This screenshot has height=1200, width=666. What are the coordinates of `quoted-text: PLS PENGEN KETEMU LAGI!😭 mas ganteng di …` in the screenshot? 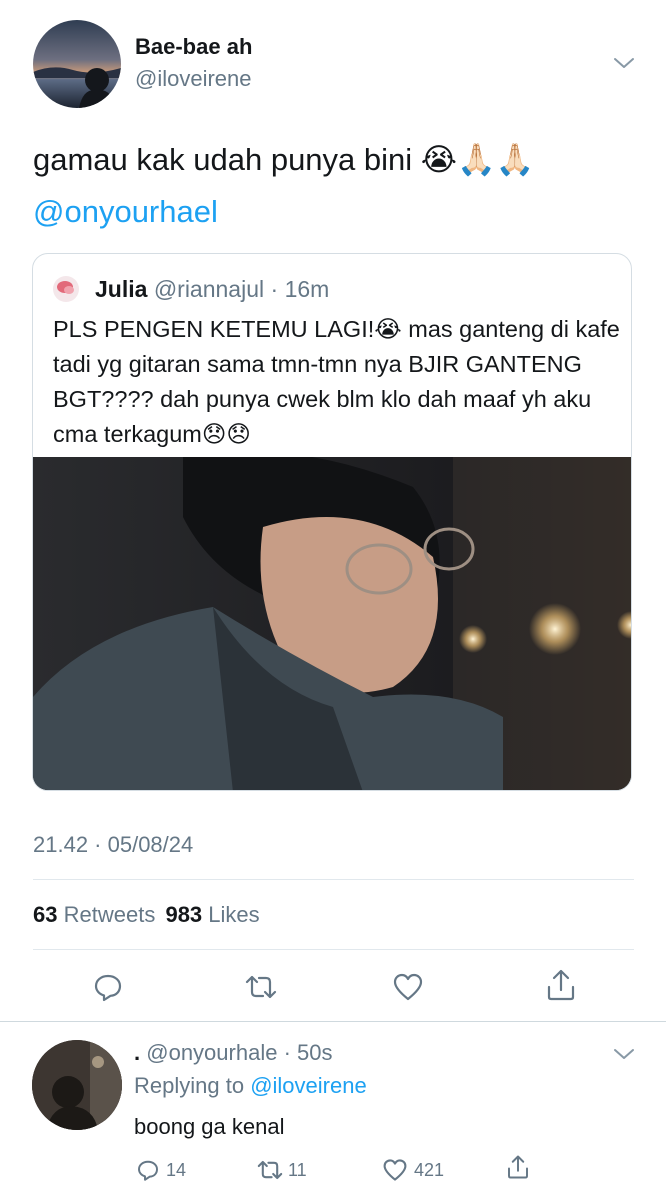 It's located at (336, 381).